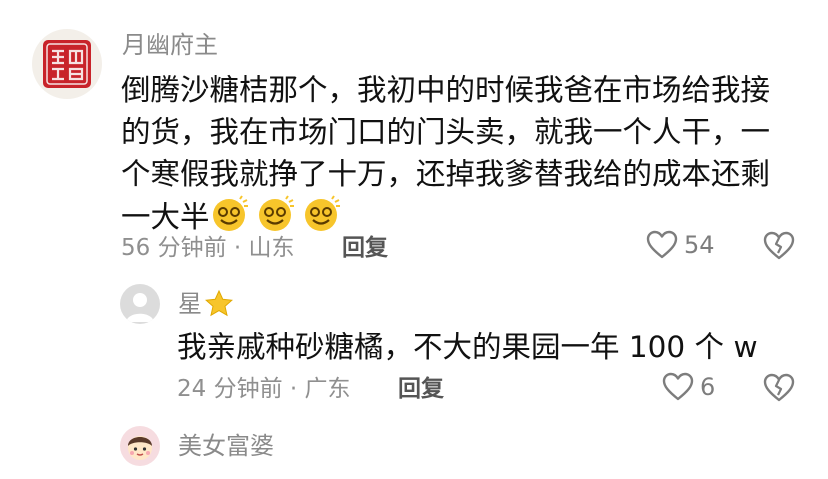 The width and height of the screenshot is (828, 479). What do you see at coordinates (165, 217) in the screenshot?
I see `comment-line-text: 一大半` at bounding box center [165, 217].